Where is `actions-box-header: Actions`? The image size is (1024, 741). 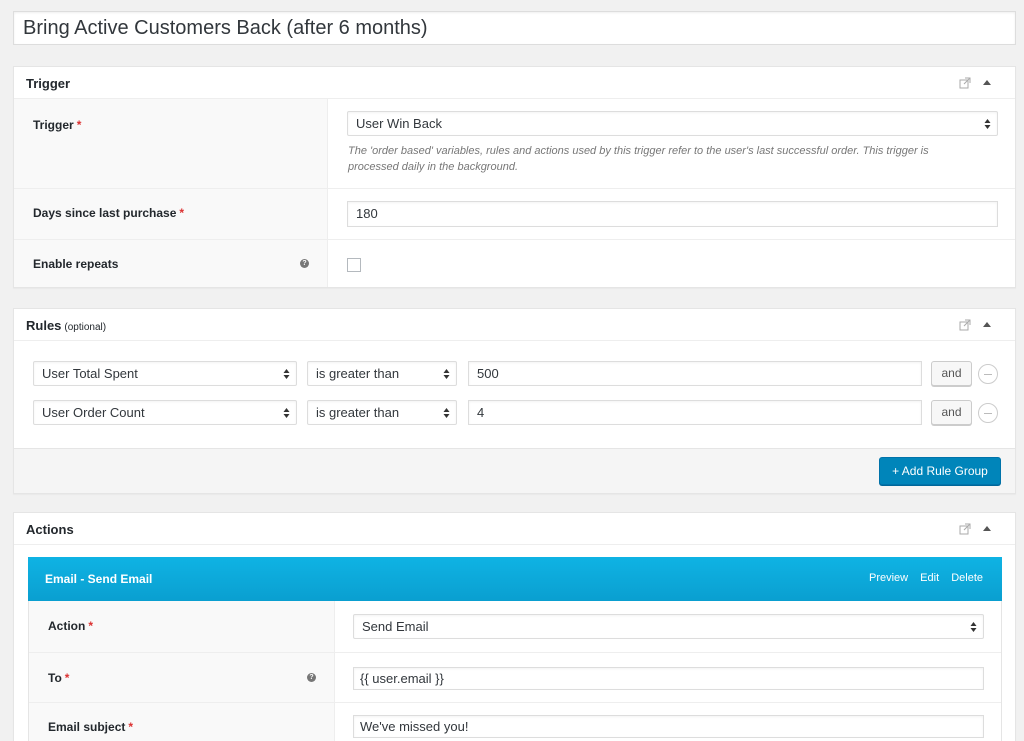
actions-box-header: Actions is located at coordinates (514, 529).